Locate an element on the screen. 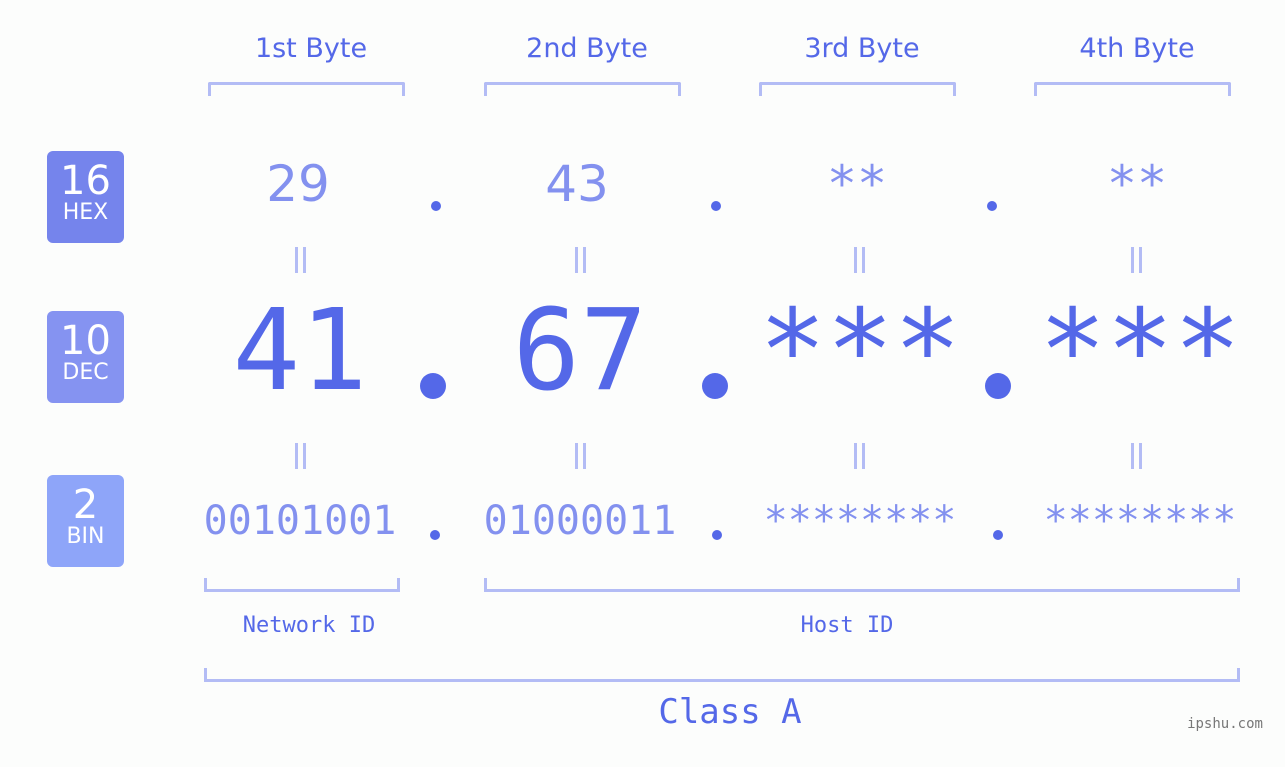  hex-base: 16 is located at coordinates (85, 181).